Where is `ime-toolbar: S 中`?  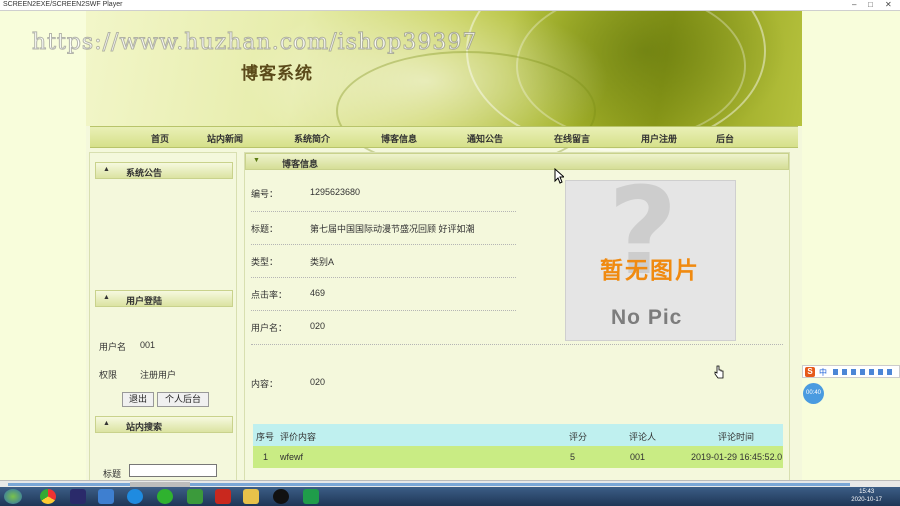 ime-toolbar: S 中 is located at coordinates (851, 371).